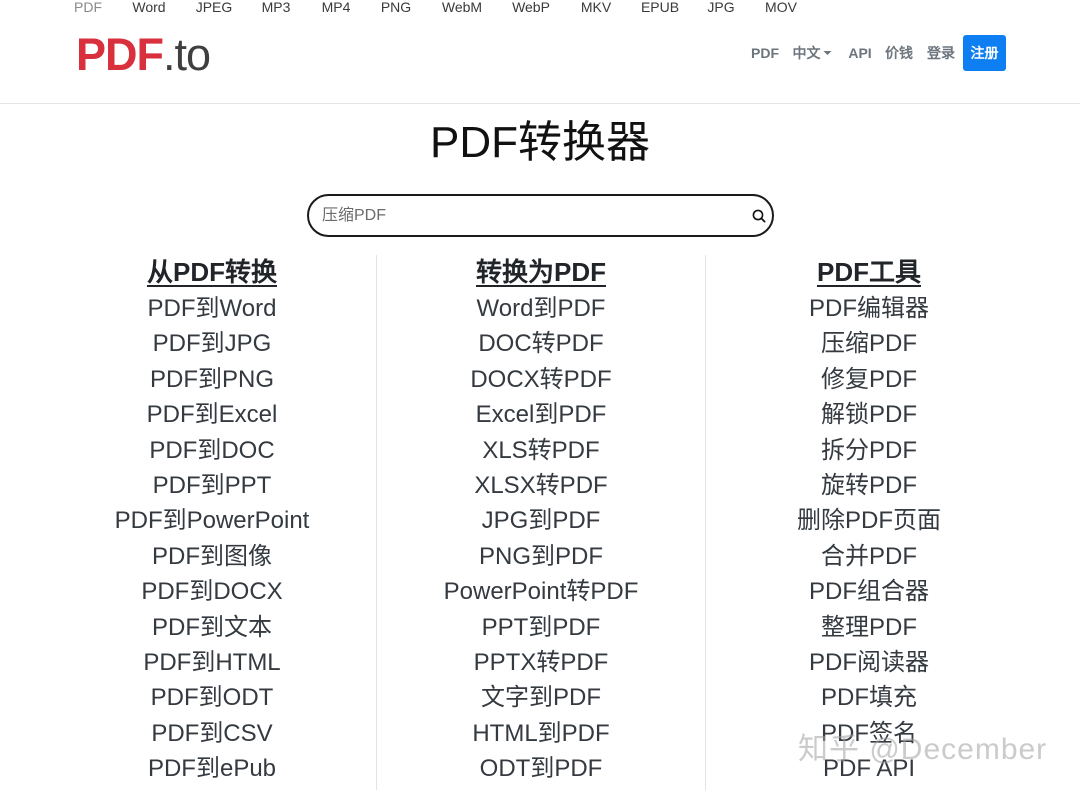 The width and height of the screenshot is (1080, 790). What do you see at coordinates (541, 768) in the screenshot?
I see `tool-link: ODT到PDF` at bounding box center [541, 768].